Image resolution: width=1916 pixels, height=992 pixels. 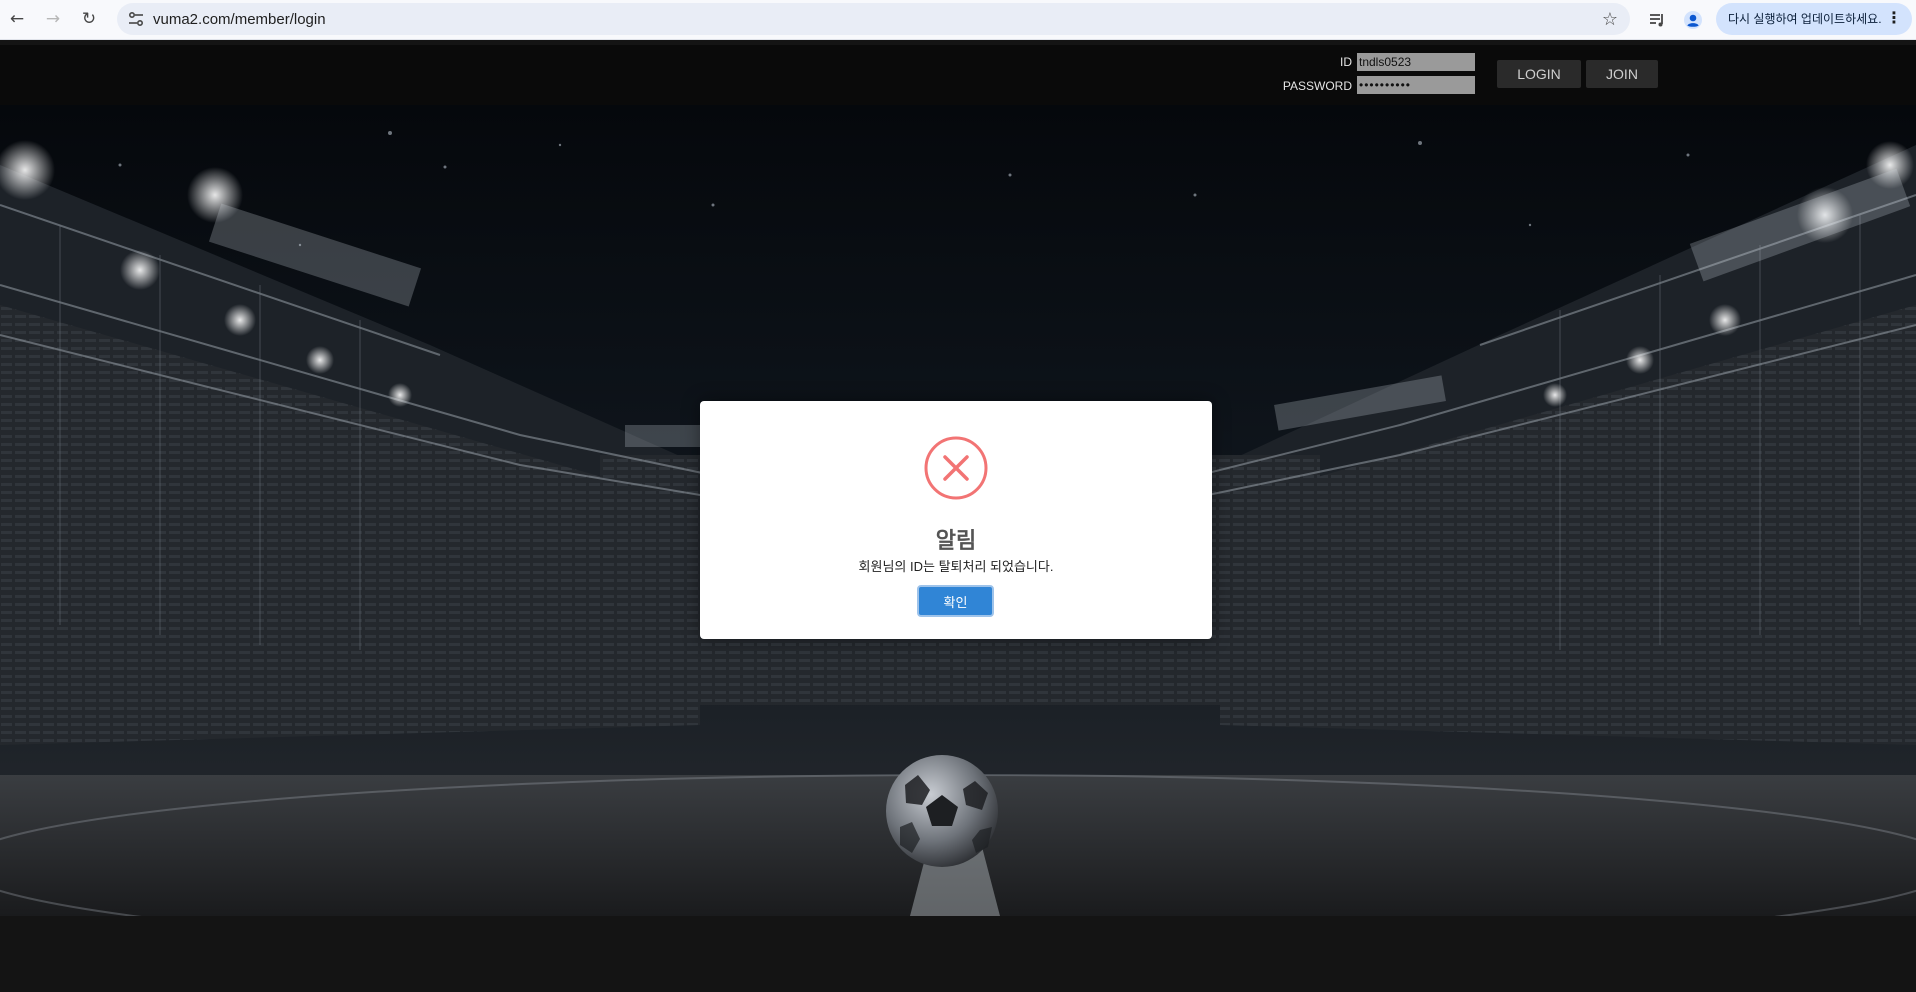 I want to click on site-info-icon, so click(x=136, y=19).